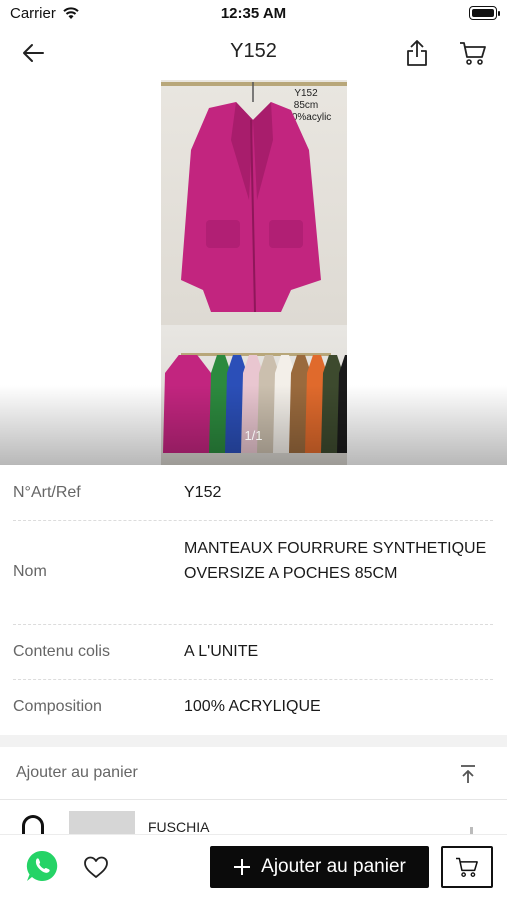 The image size is (507, 900). Describe the element at coordinates (253, 820) in the screenshot. I see `variant-row: FUSCHIA` at that location.